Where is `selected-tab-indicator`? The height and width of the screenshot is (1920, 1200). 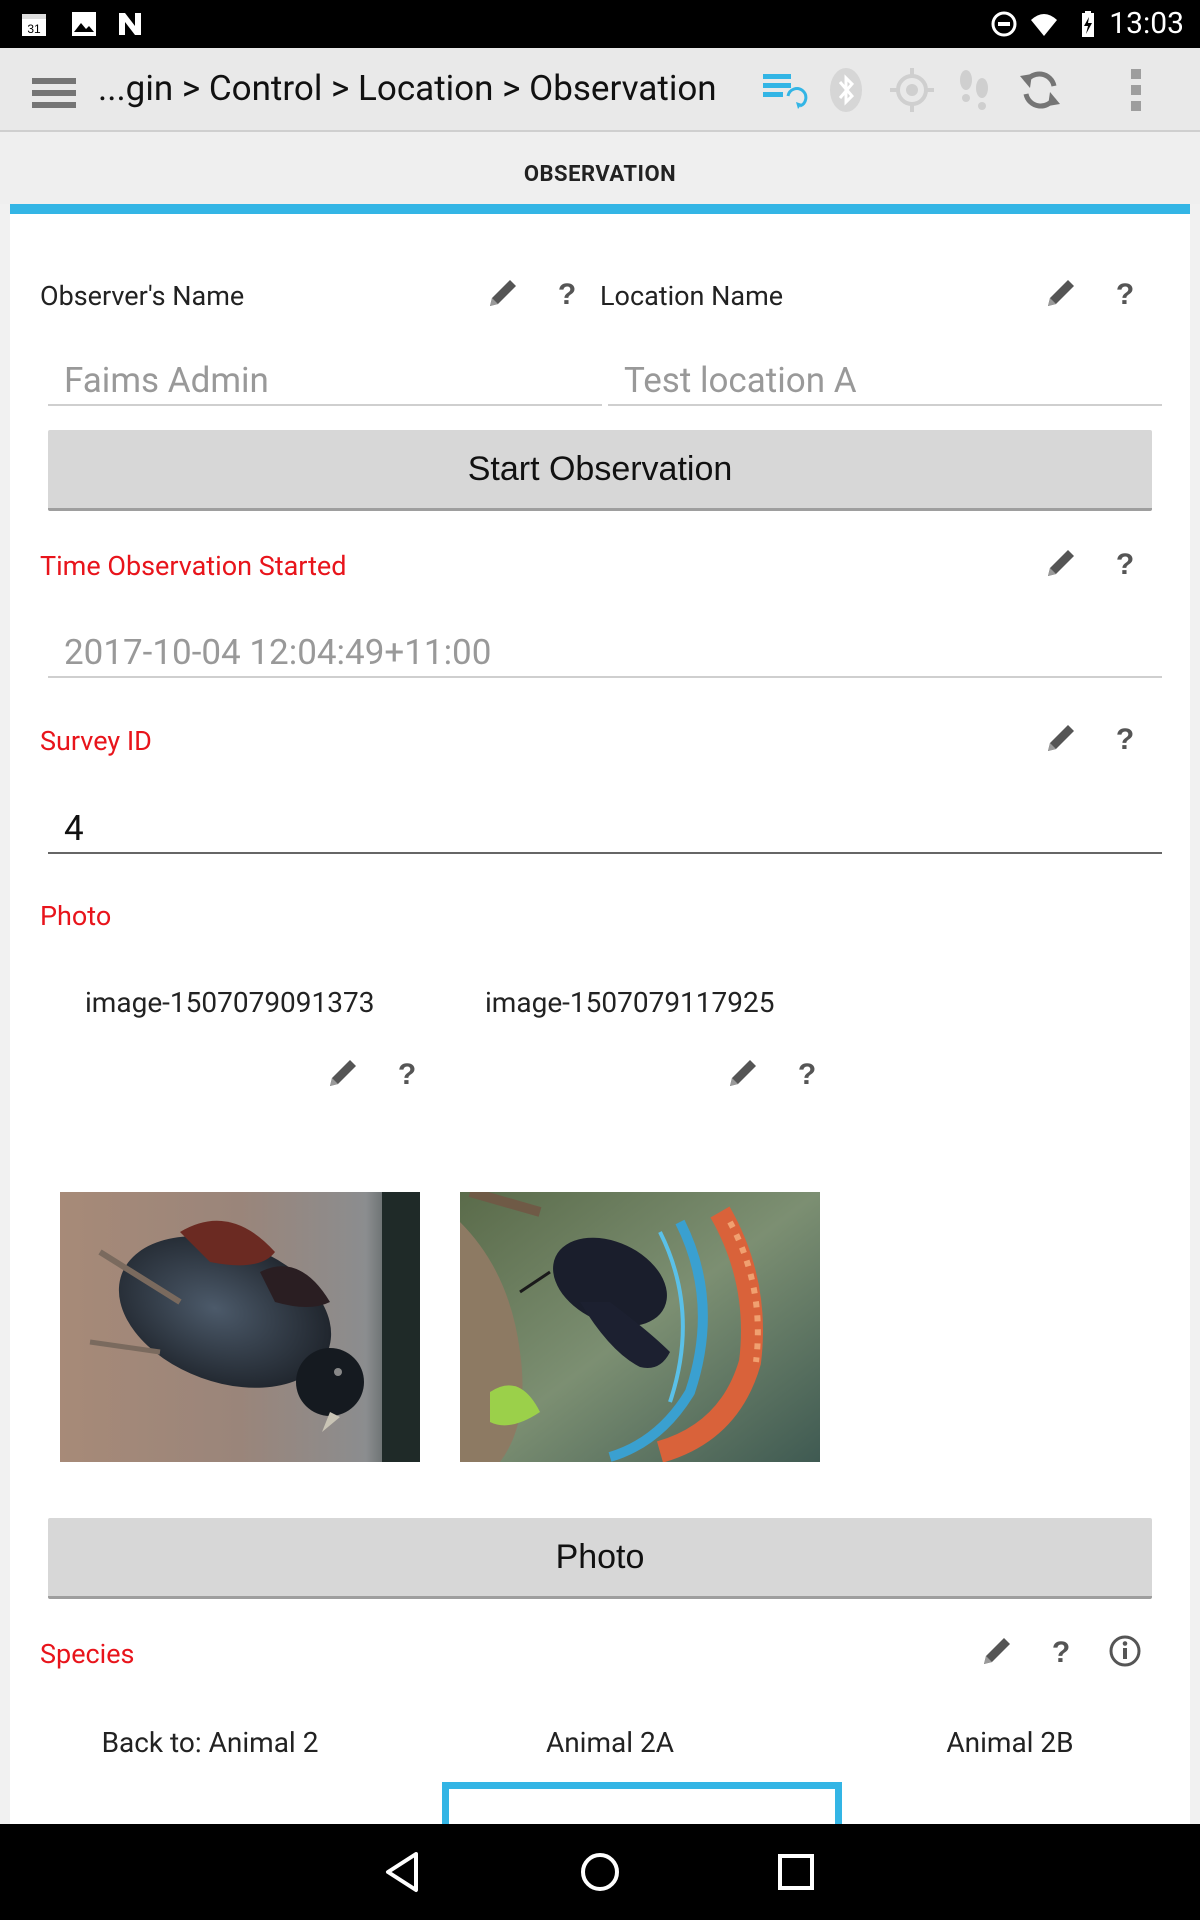 selected-tab-indicator is located at coordinates (642, 1803).